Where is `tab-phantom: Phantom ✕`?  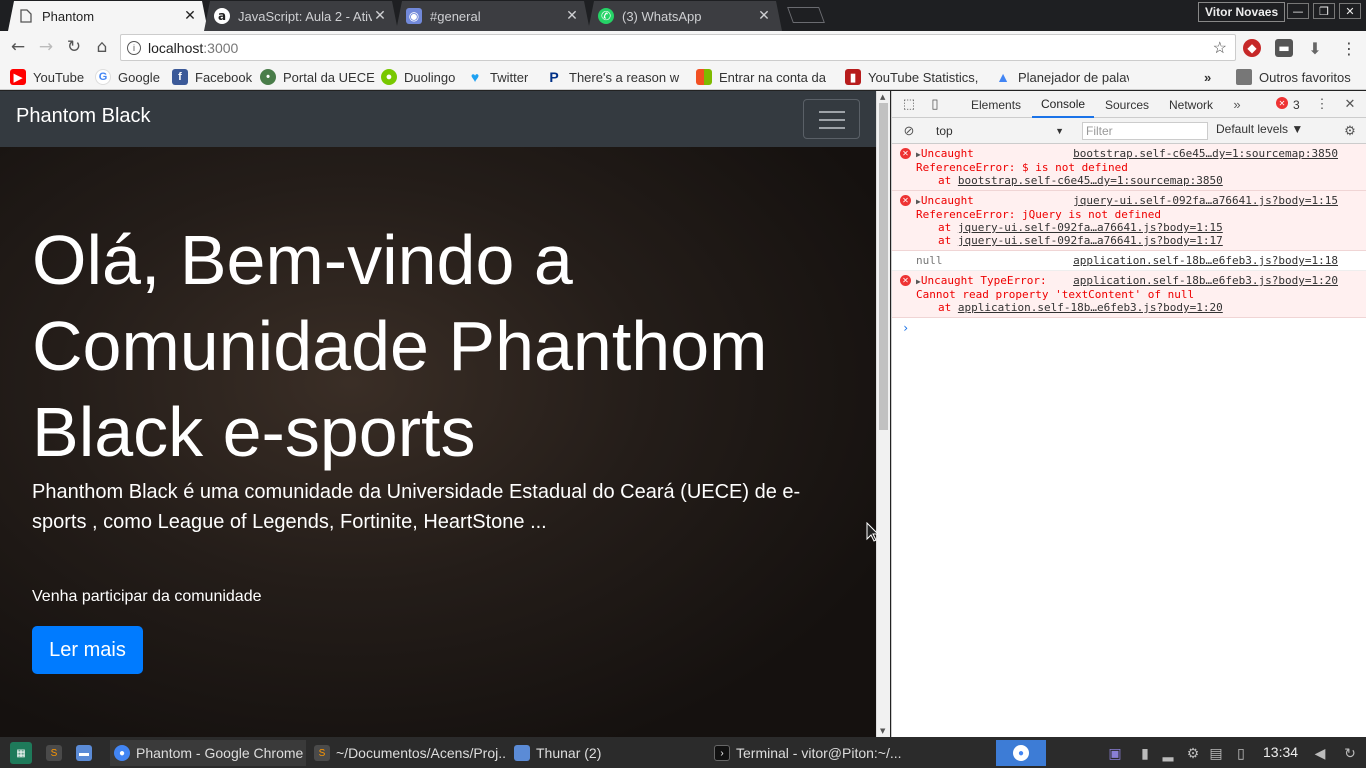 tab-phantom: Phantom ✕ is located at coordinates (108, 16).